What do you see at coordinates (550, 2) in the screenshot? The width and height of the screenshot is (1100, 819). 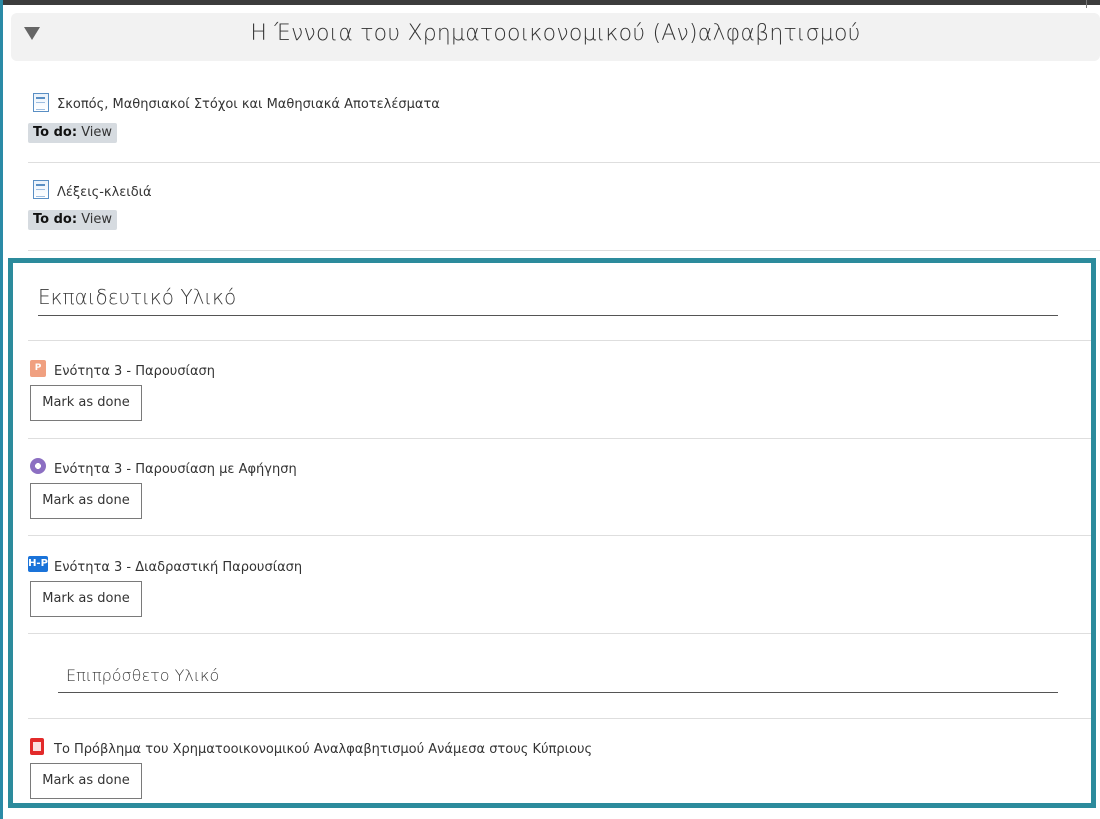 I see `top-bar` at bounding box center [550, 2].